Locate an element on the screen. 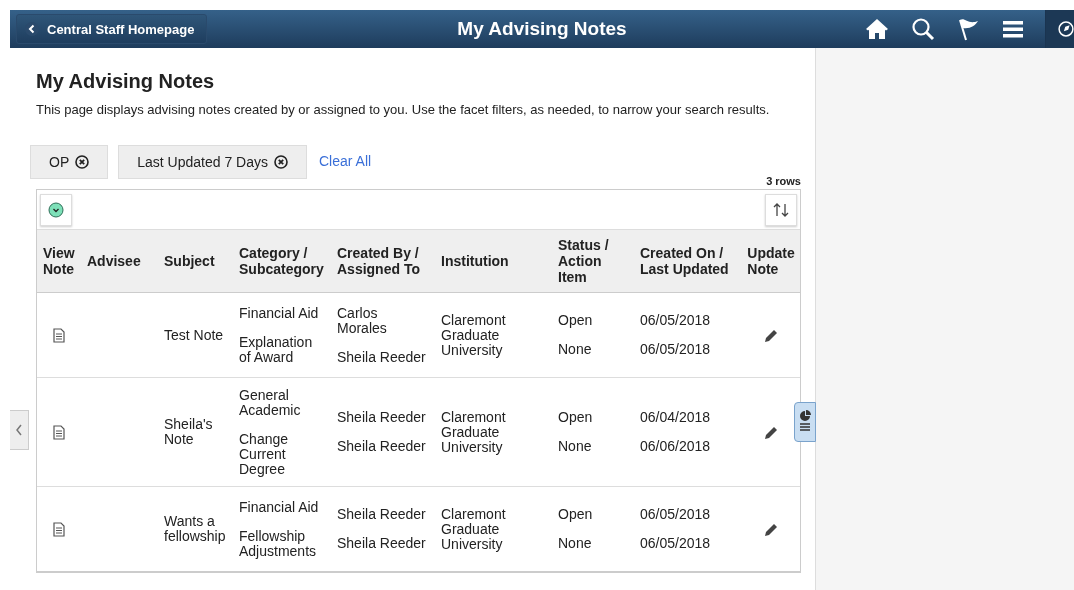 This screenshot has width=1074, height=590. chevron-left-icon is located at coordinates (19, 430).